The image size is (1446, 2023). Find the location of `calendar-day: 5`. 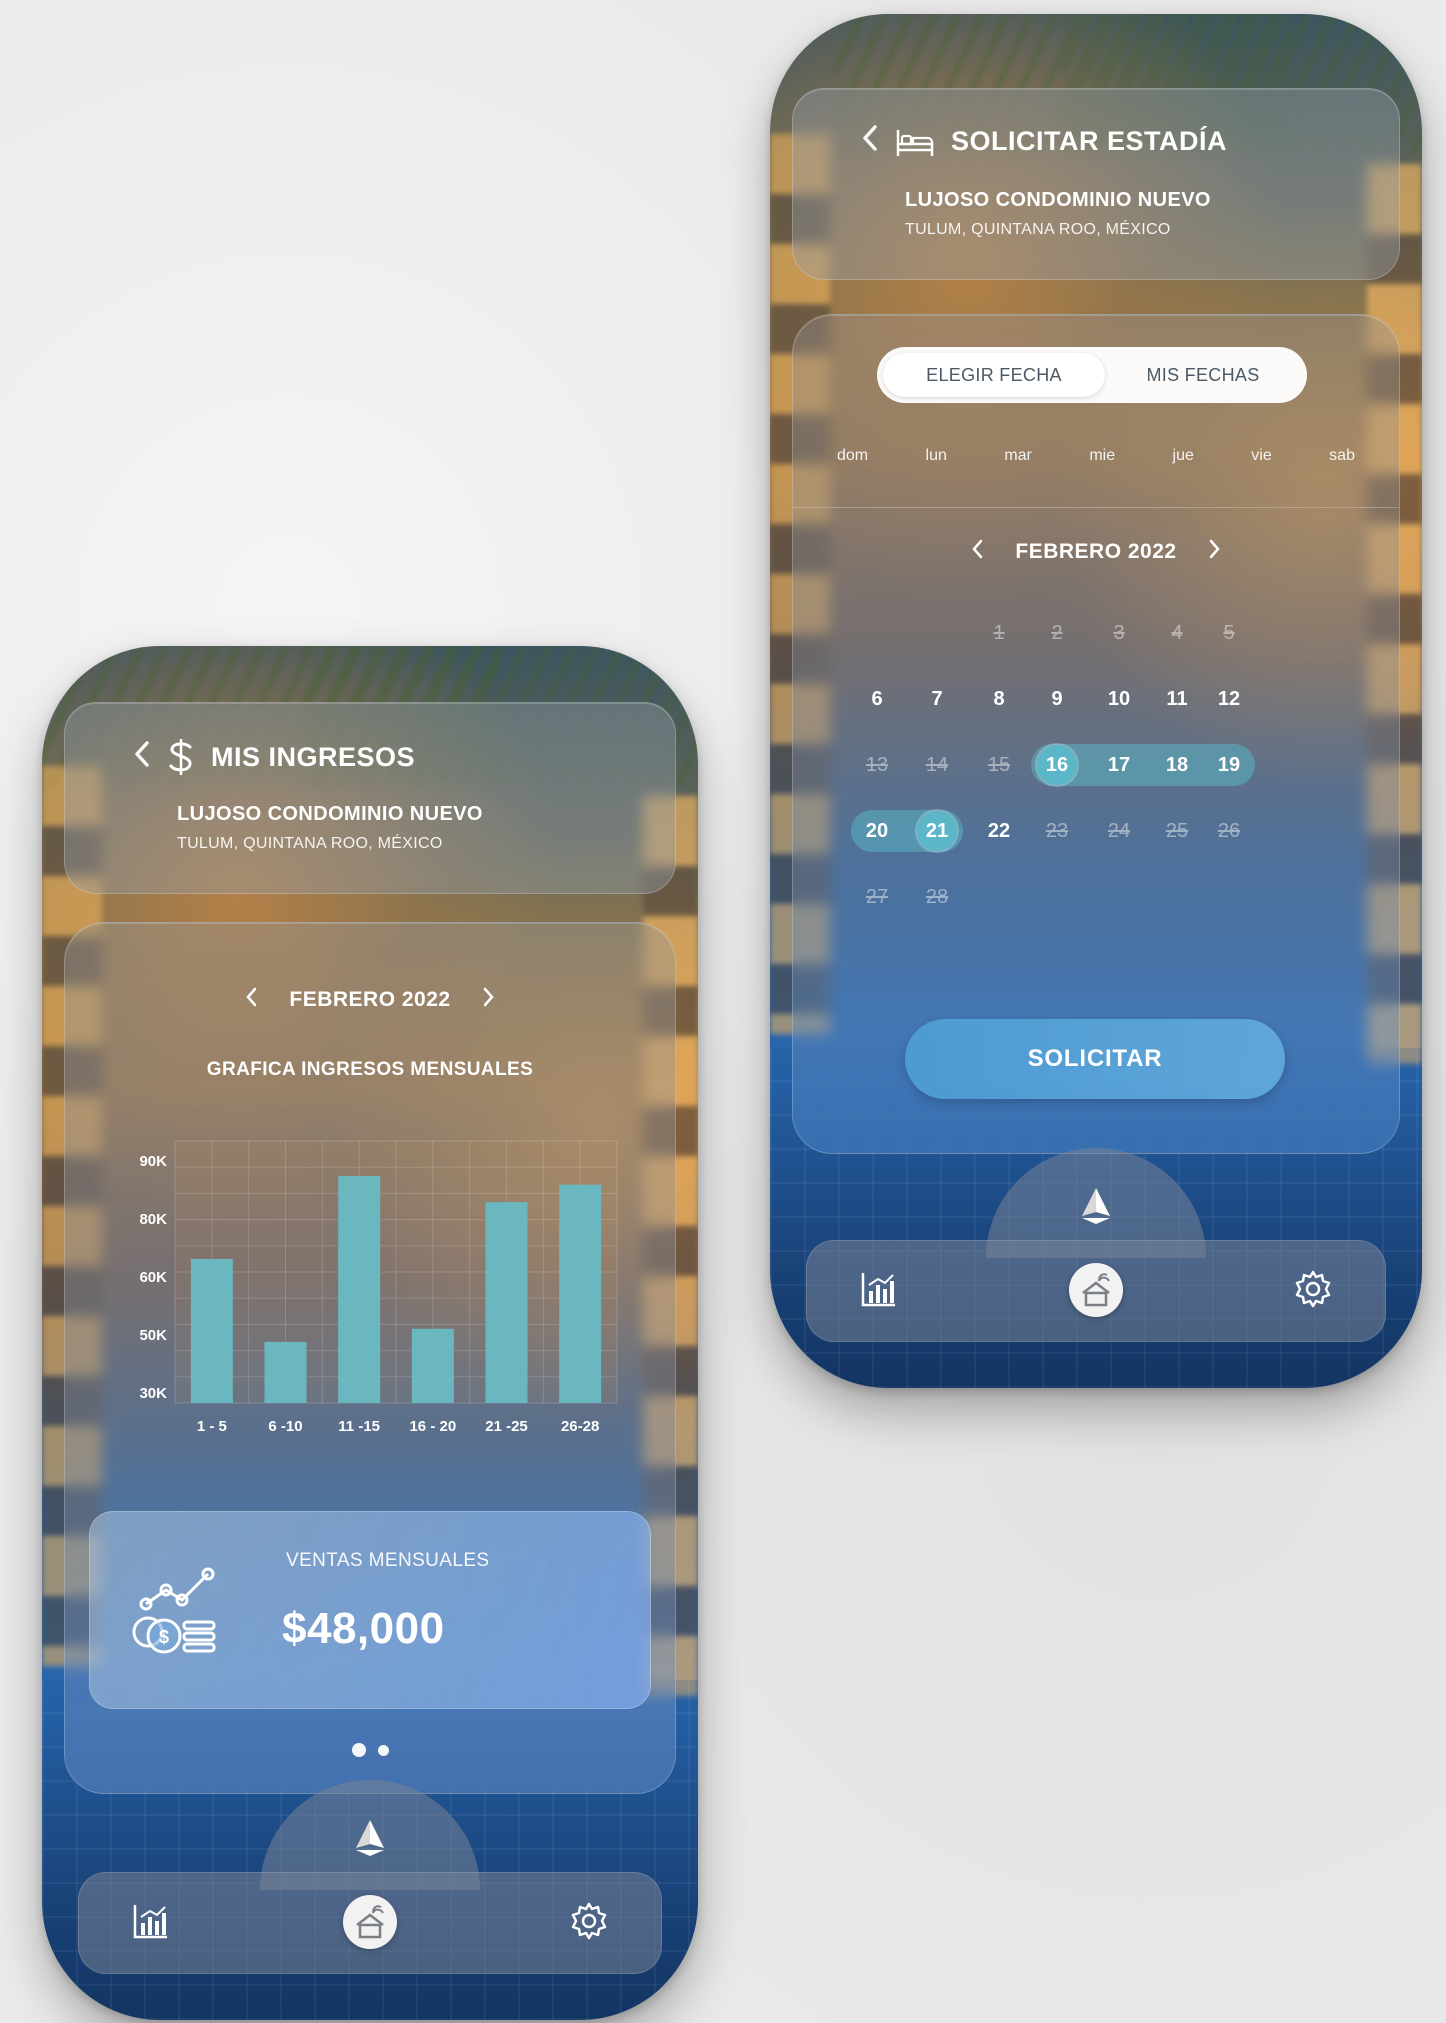

calendar-day: 5 is located at coordinates (1229, 632).